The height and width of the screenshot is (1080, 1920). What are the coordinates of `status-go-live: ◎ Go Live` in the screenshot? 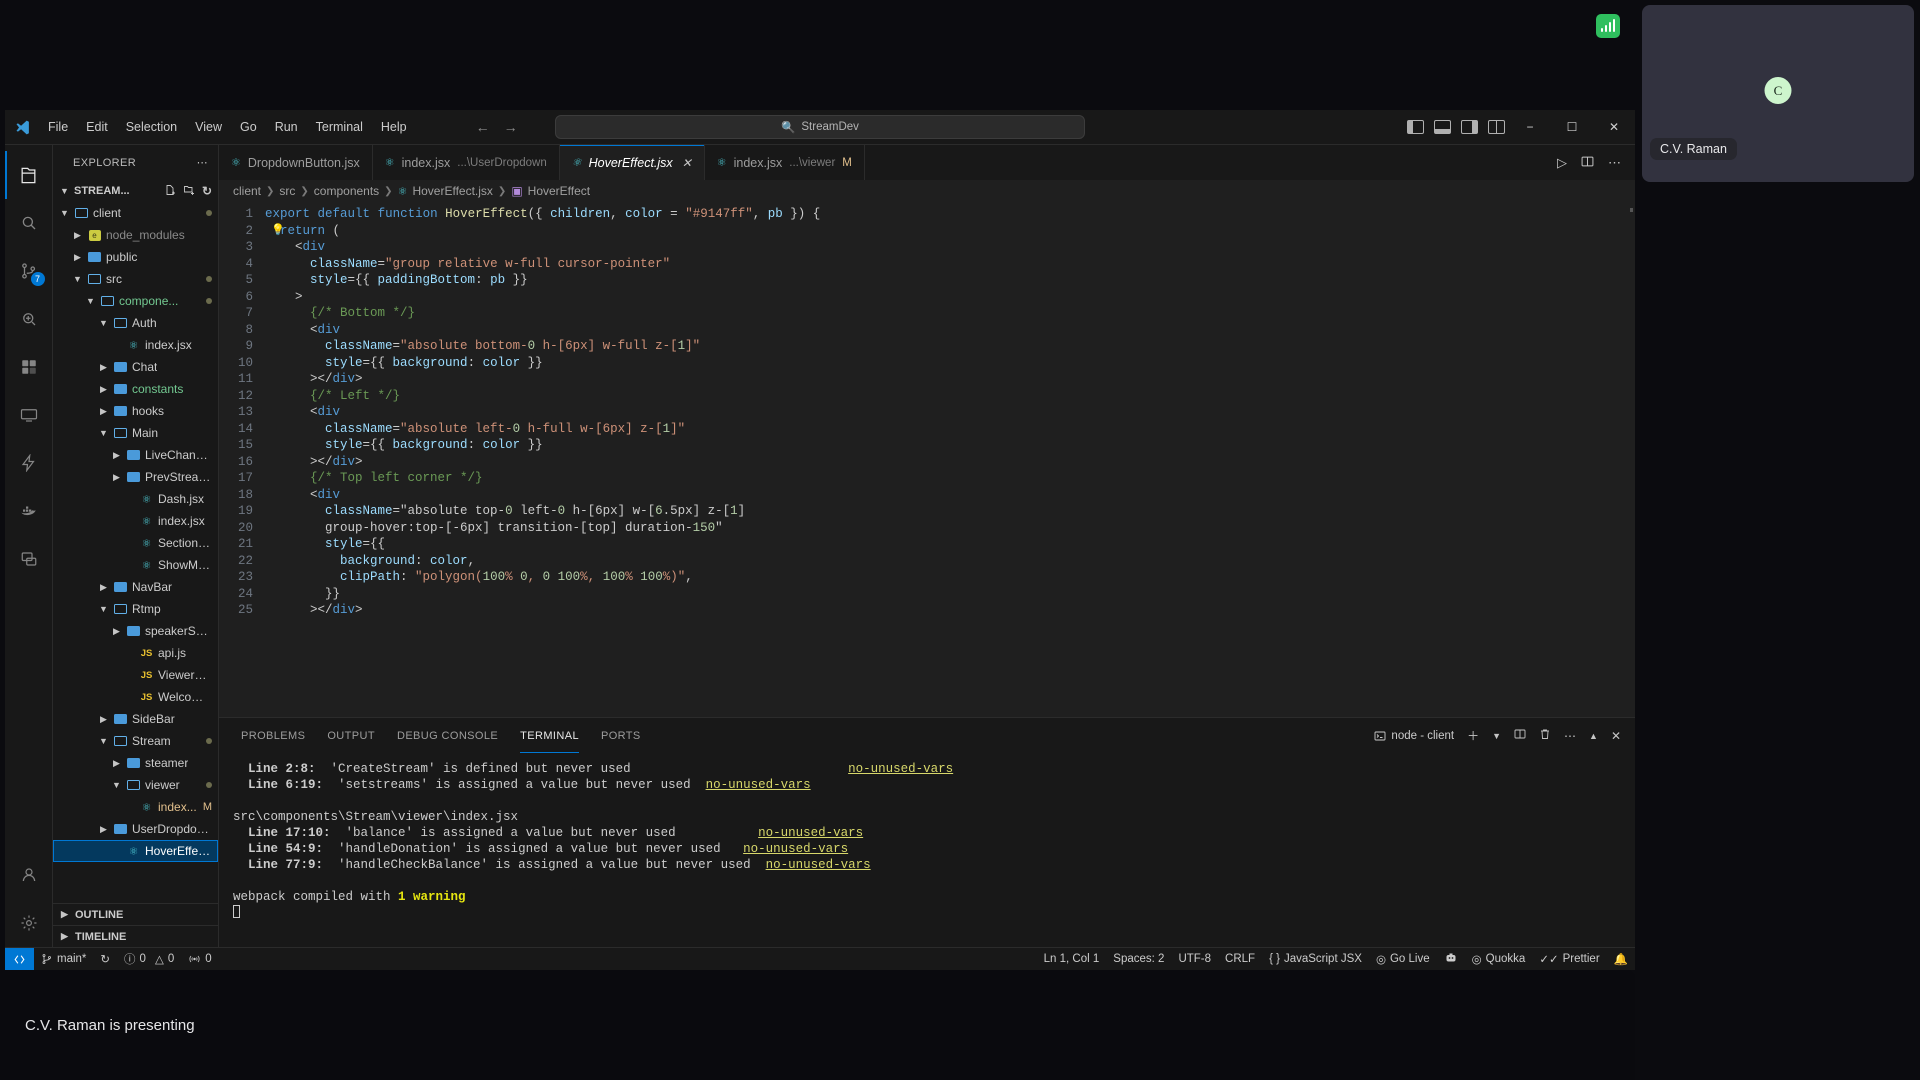 It's located at (1403, 959).